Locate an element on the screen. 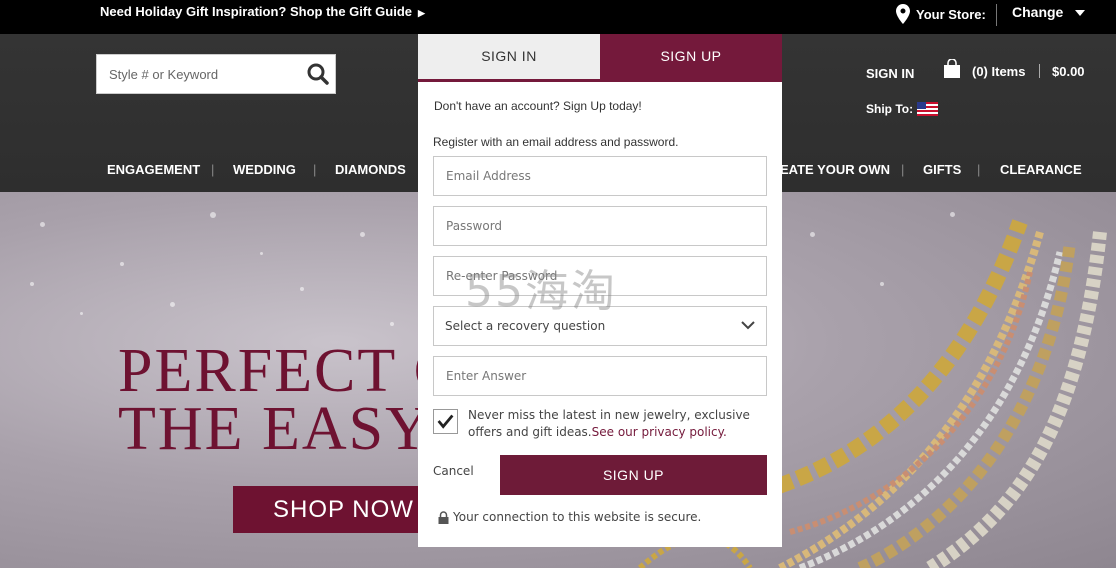 This screenshot has width=1116, height=568. chevron-right-icon: ▶ is located at coordinates (421, 13).